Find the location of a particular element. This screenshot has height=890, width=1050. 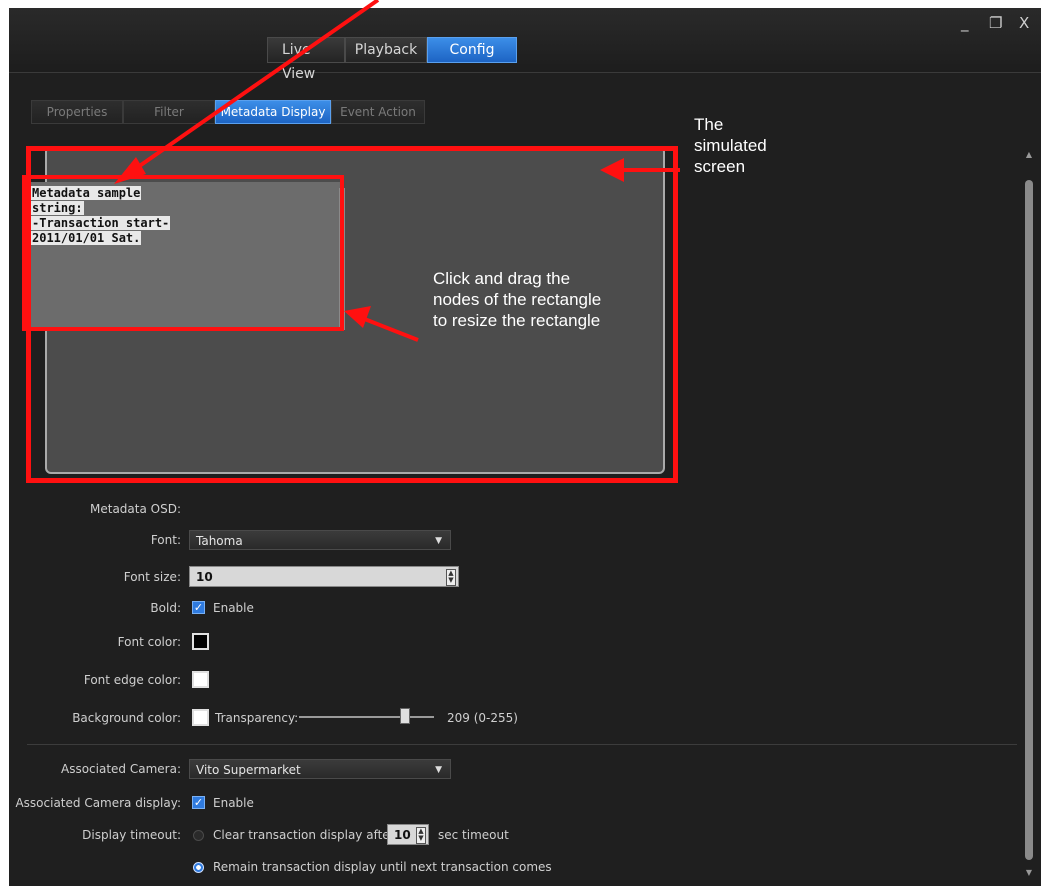

main-tabs: Live View Playback Config is located at coordinates (392, 59).